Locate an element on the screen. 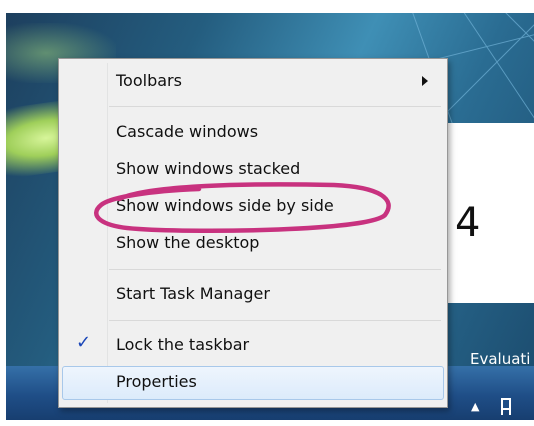 The width and height of the screenshot is (534, 426). menu-item-cascade-windows: Cascade windows is located at coordinates (252, 133).